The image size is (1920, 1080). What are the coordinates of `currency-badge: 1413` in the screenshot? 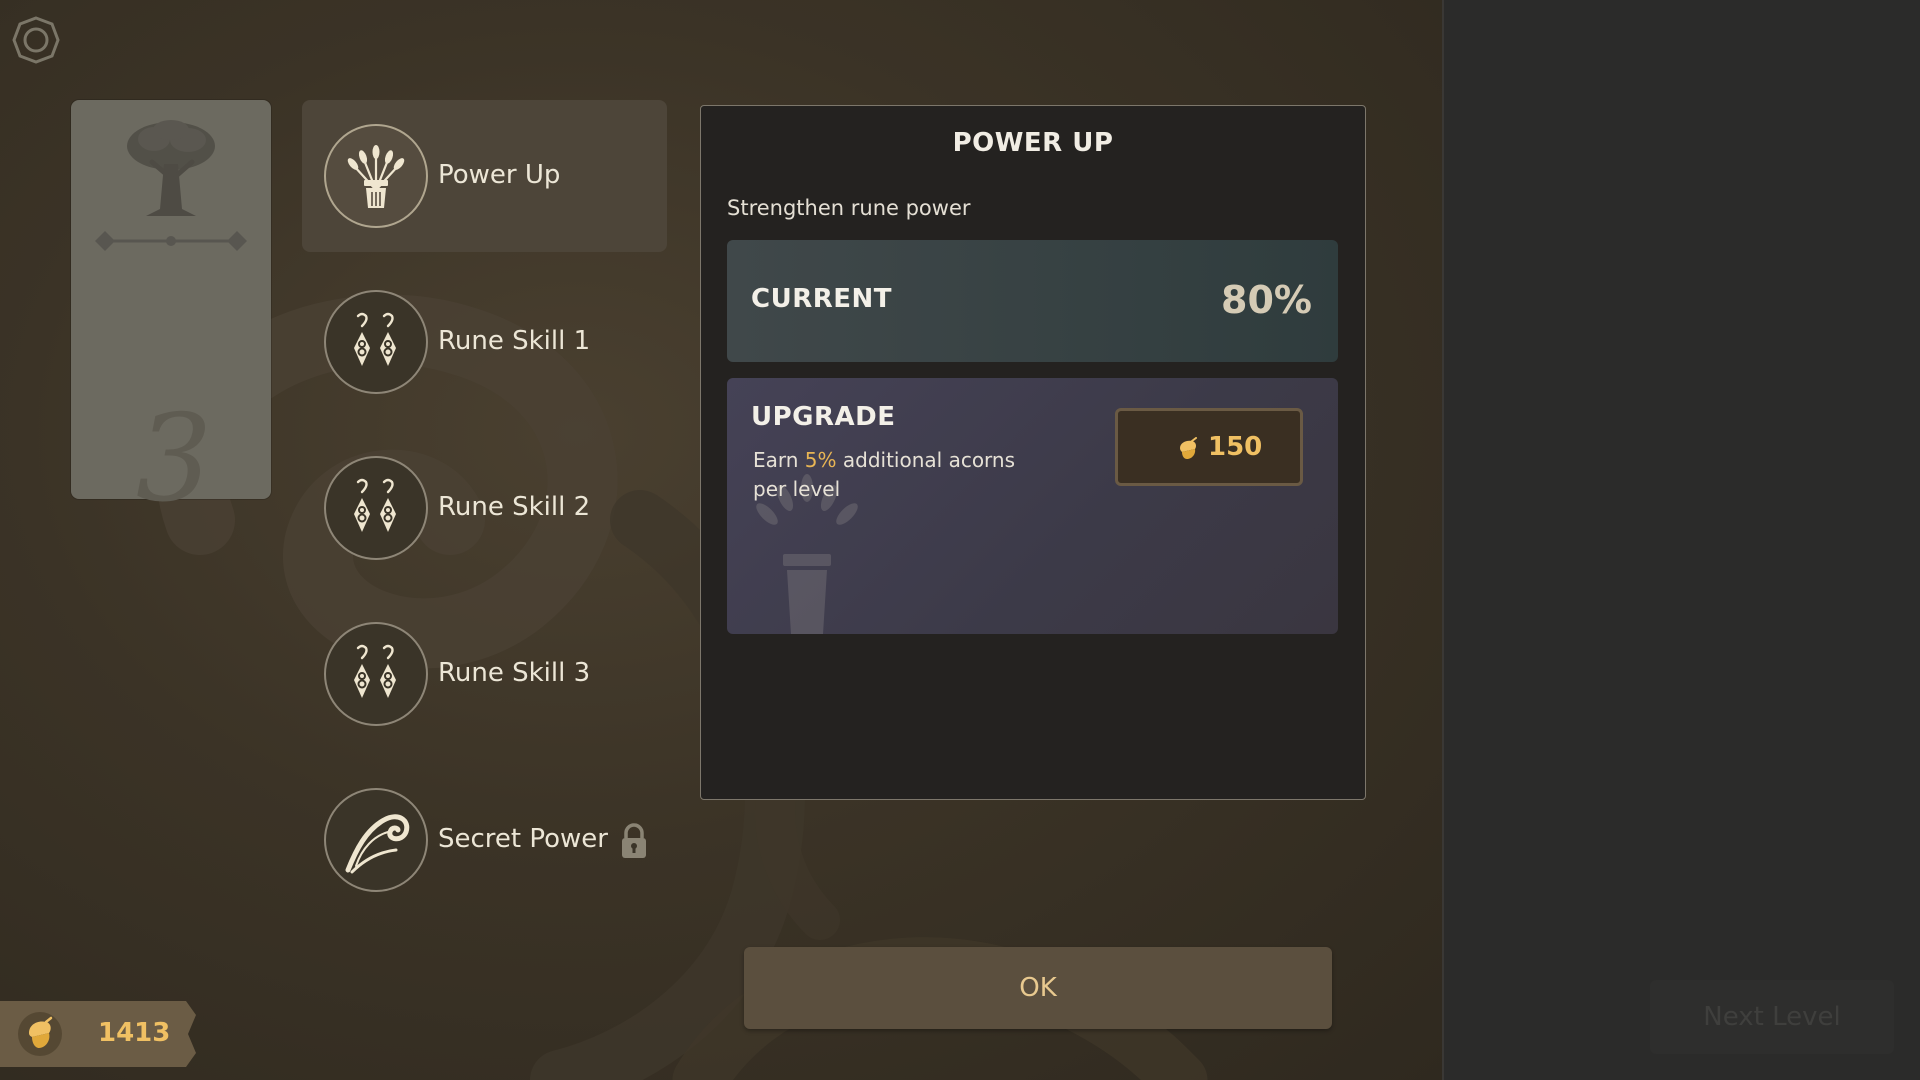 It's located at (100, 1034).